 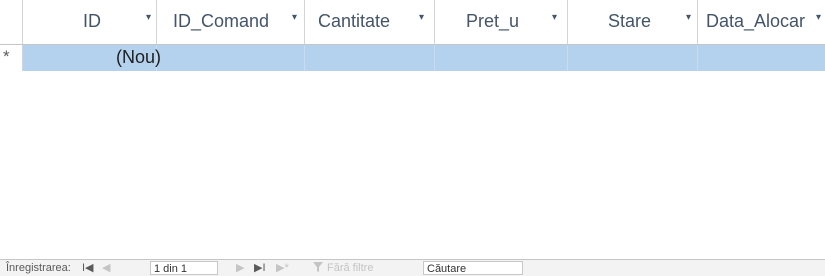 I want to click on record-label: Înregistrarea:, so click(x=38, y=268).